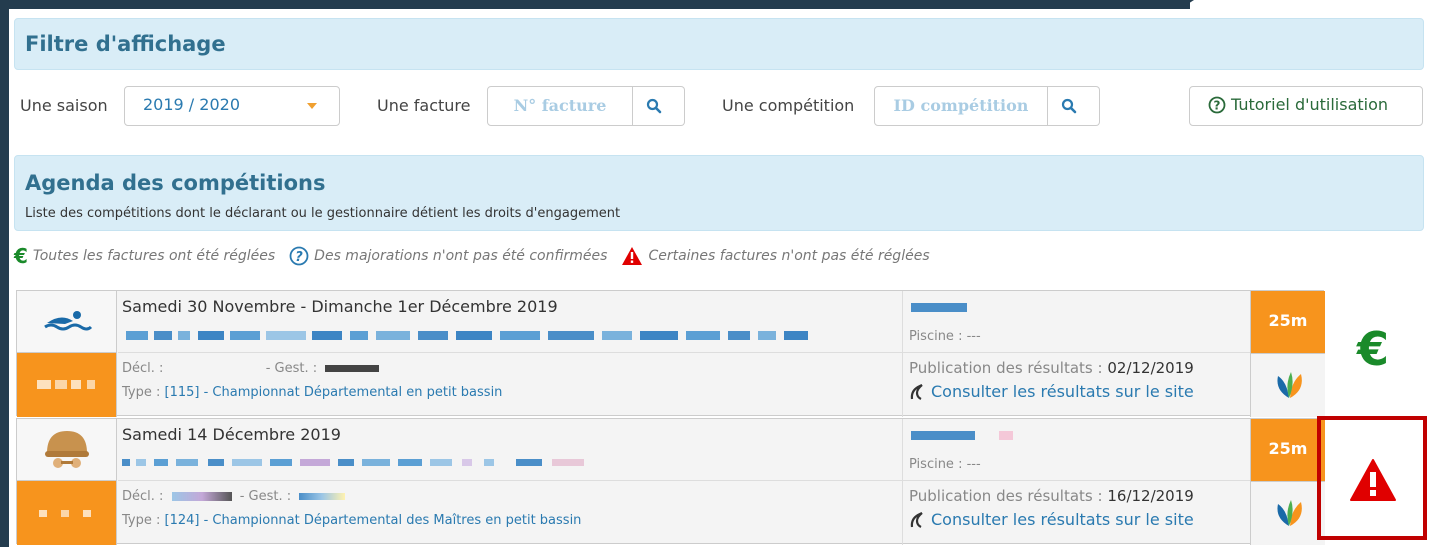 Image resolution: width=1429 pixels, height=547 pixels. I want to click on invoice-input: N° facture, so click(560, 106).